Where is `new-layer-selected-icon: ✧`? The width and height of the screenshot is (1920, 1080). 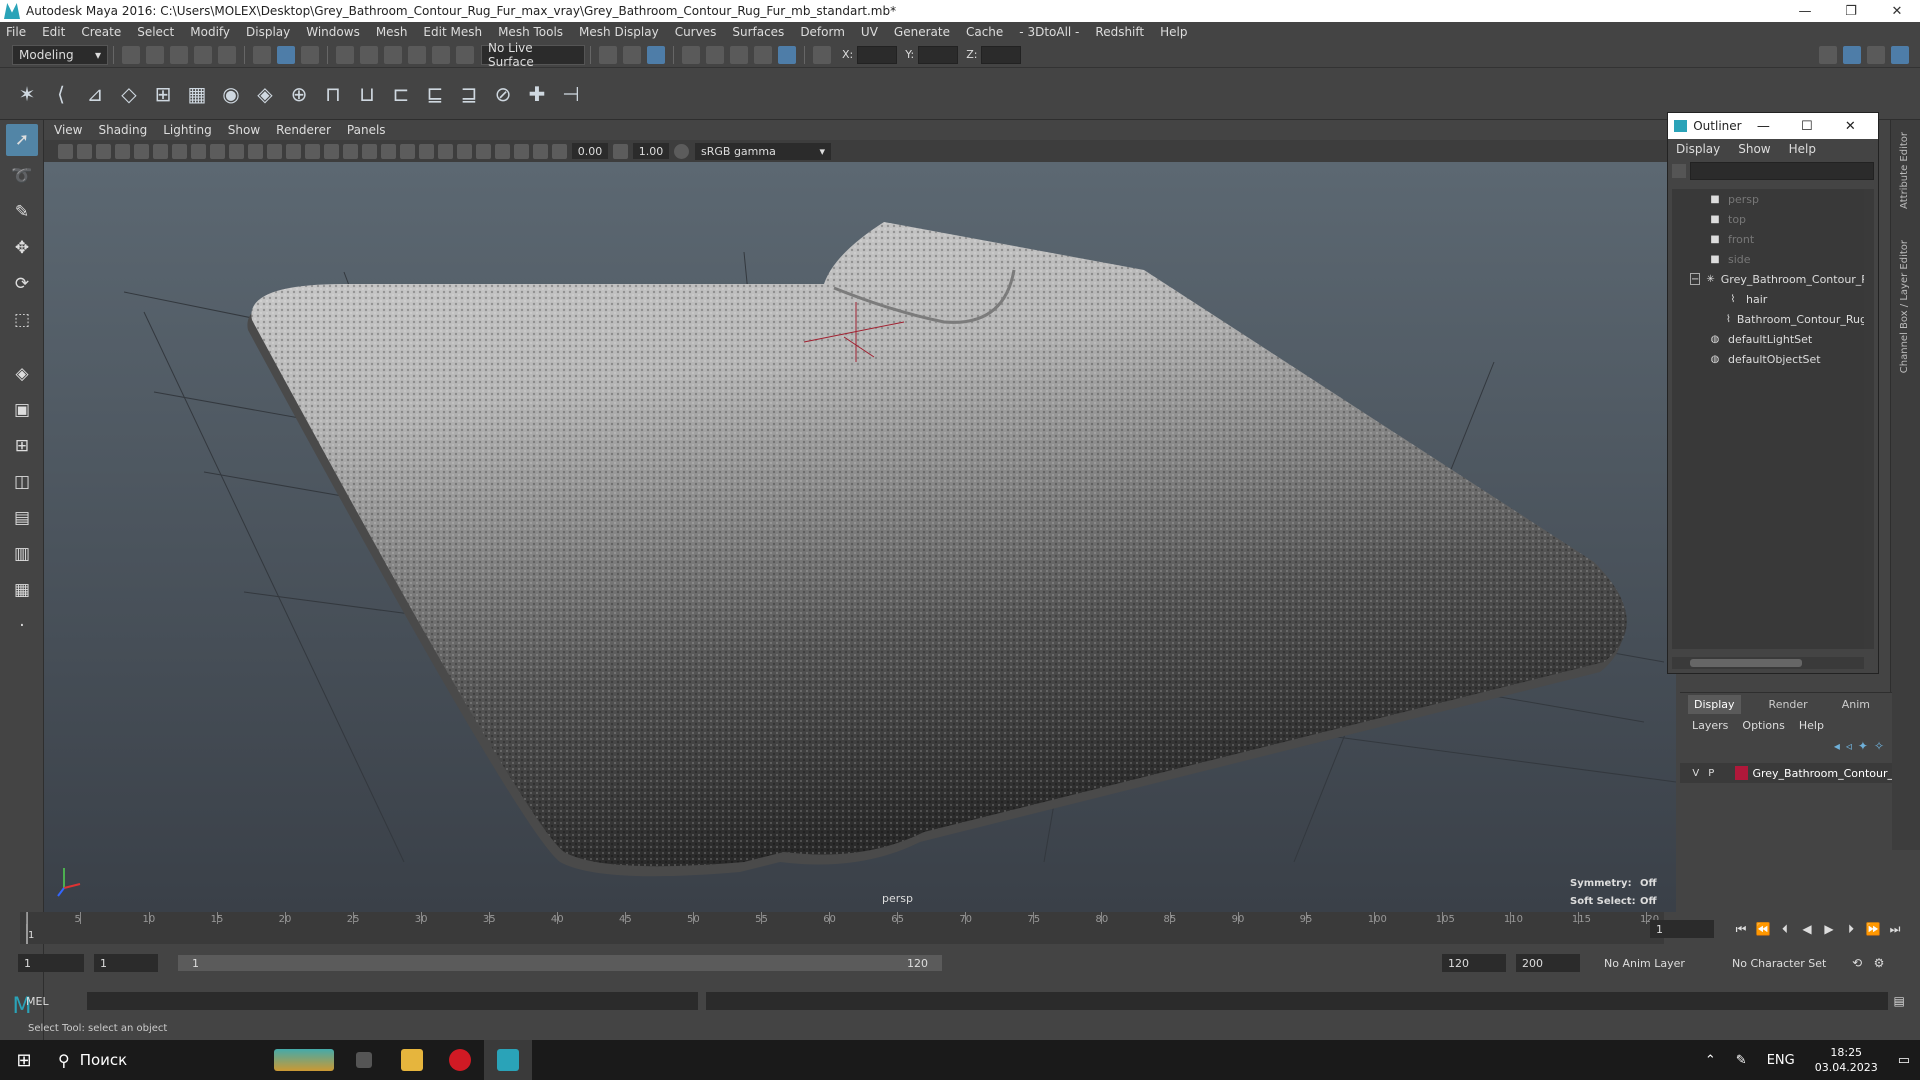 new-layer-selected-icon: ✧ is located at coordinates (1879, 746).